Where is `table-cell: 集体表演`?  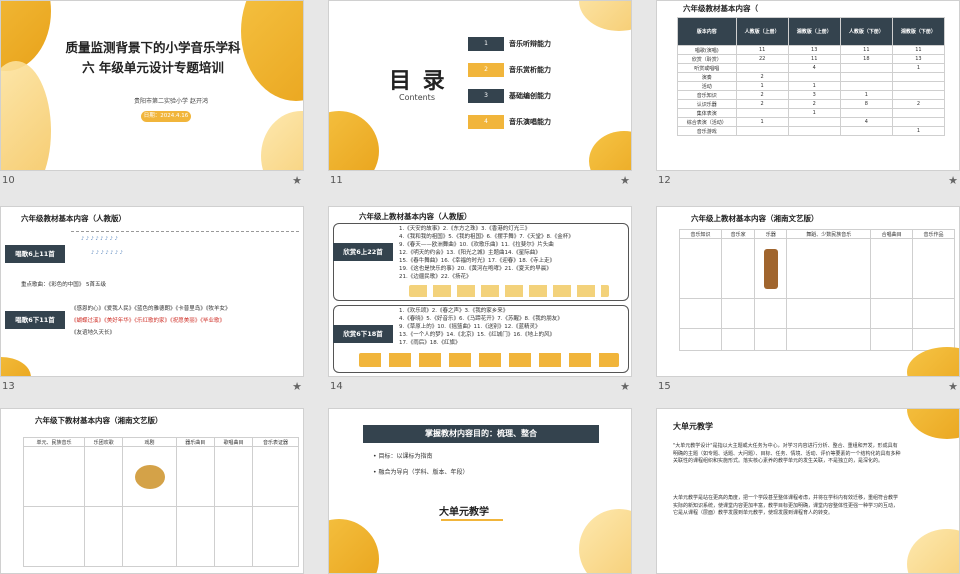 table-cell: 集体表演 is located at coordinates (707, 113).